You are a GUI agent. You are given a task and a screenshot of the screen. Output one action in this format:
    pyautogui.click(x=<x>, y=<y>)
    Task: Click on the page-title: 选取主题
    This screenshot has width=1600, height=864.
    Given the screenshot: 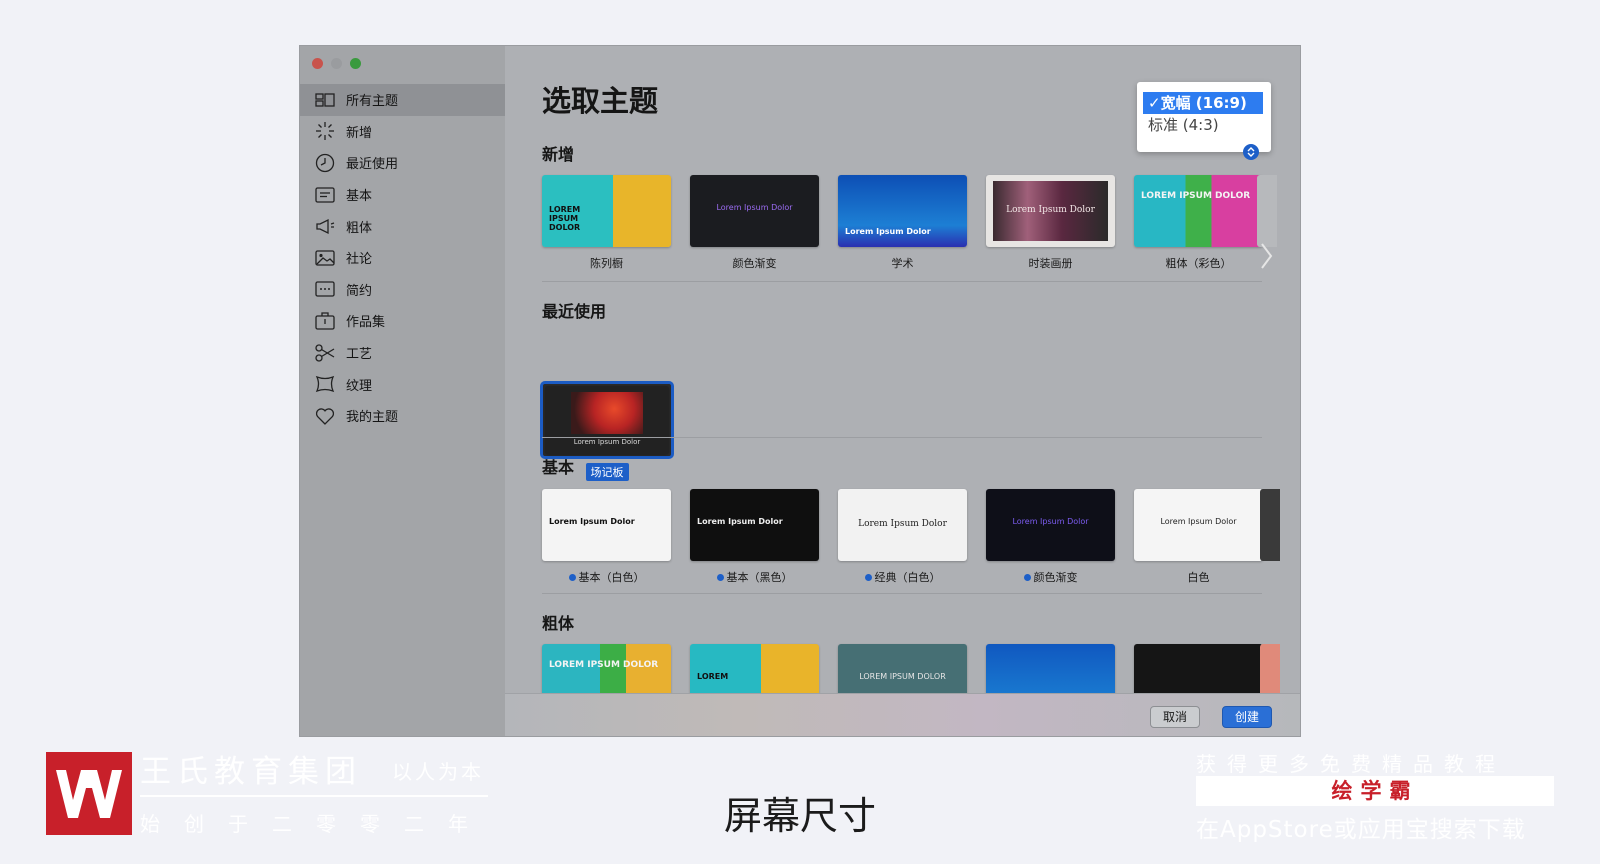 What is the action you would take?
    pyautogui.click(x=600, y=101)
    